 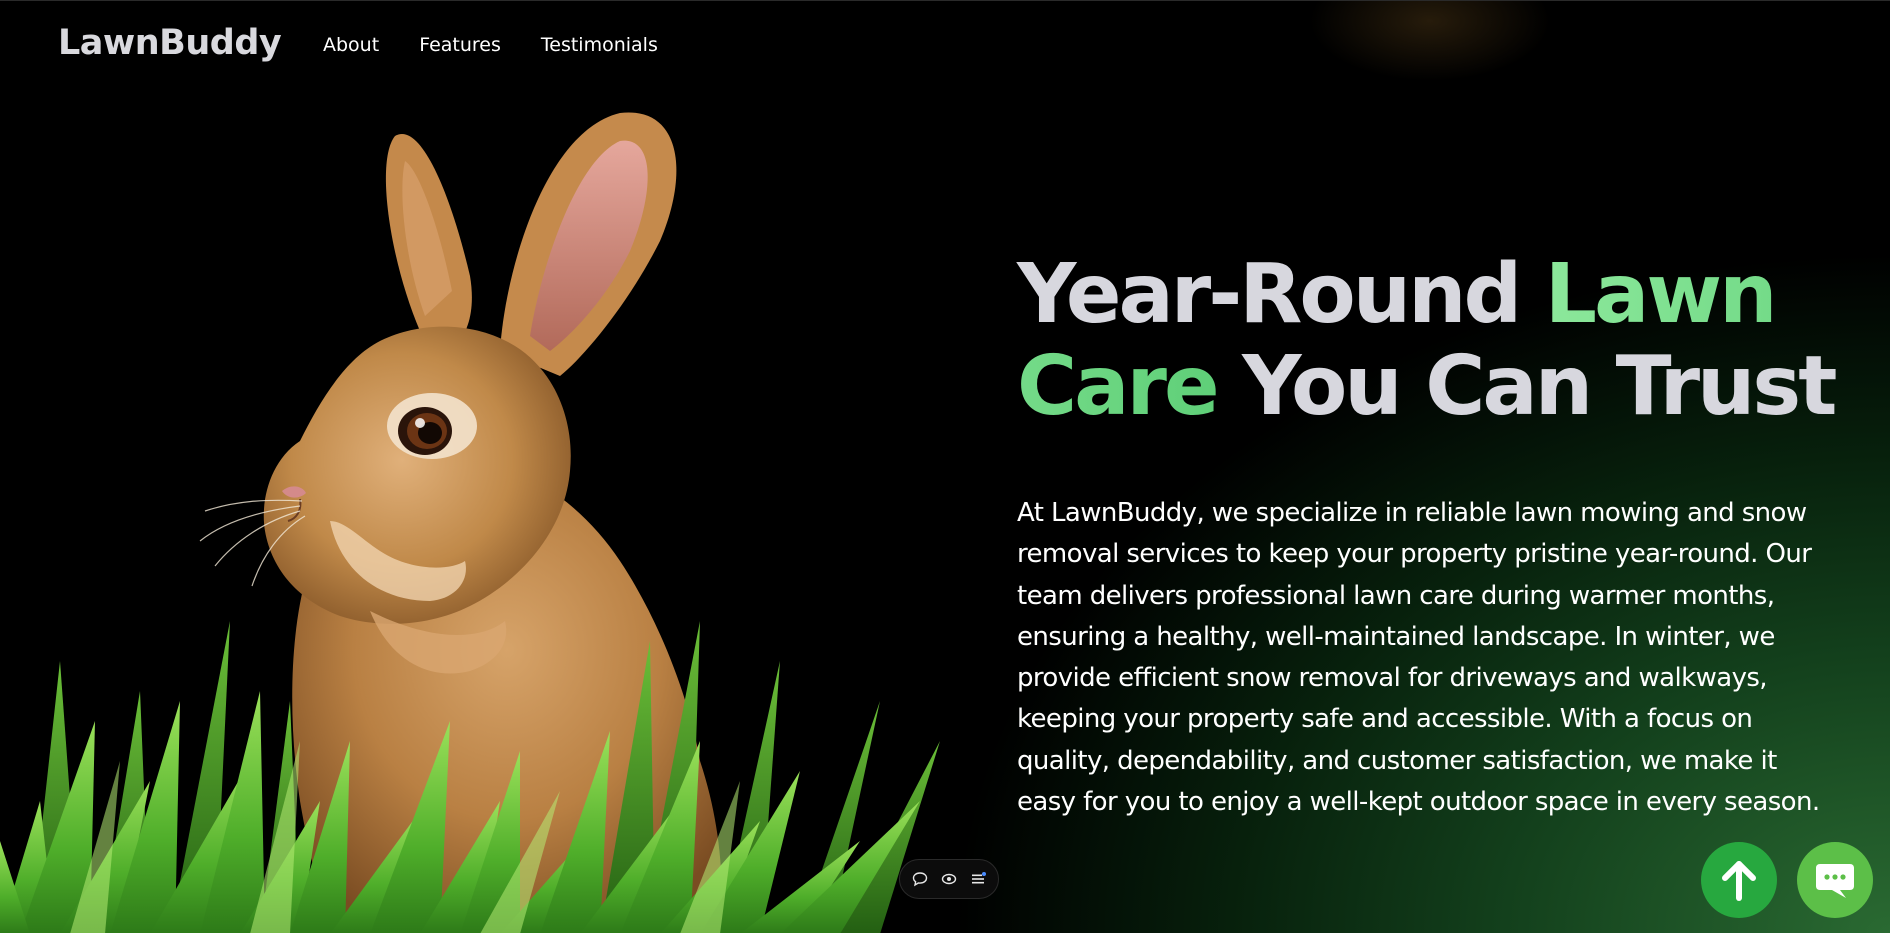 I want to click on comment-icon, so click(x=920, y=879).